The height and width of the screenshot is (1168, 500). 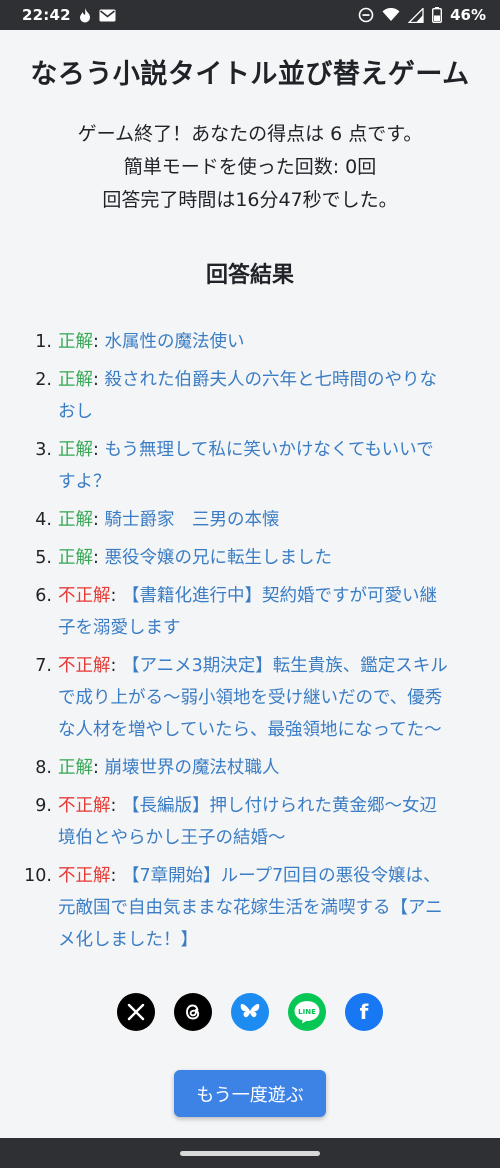 I want to click on results-heading: 回答結果, so click(x=249, y=275).